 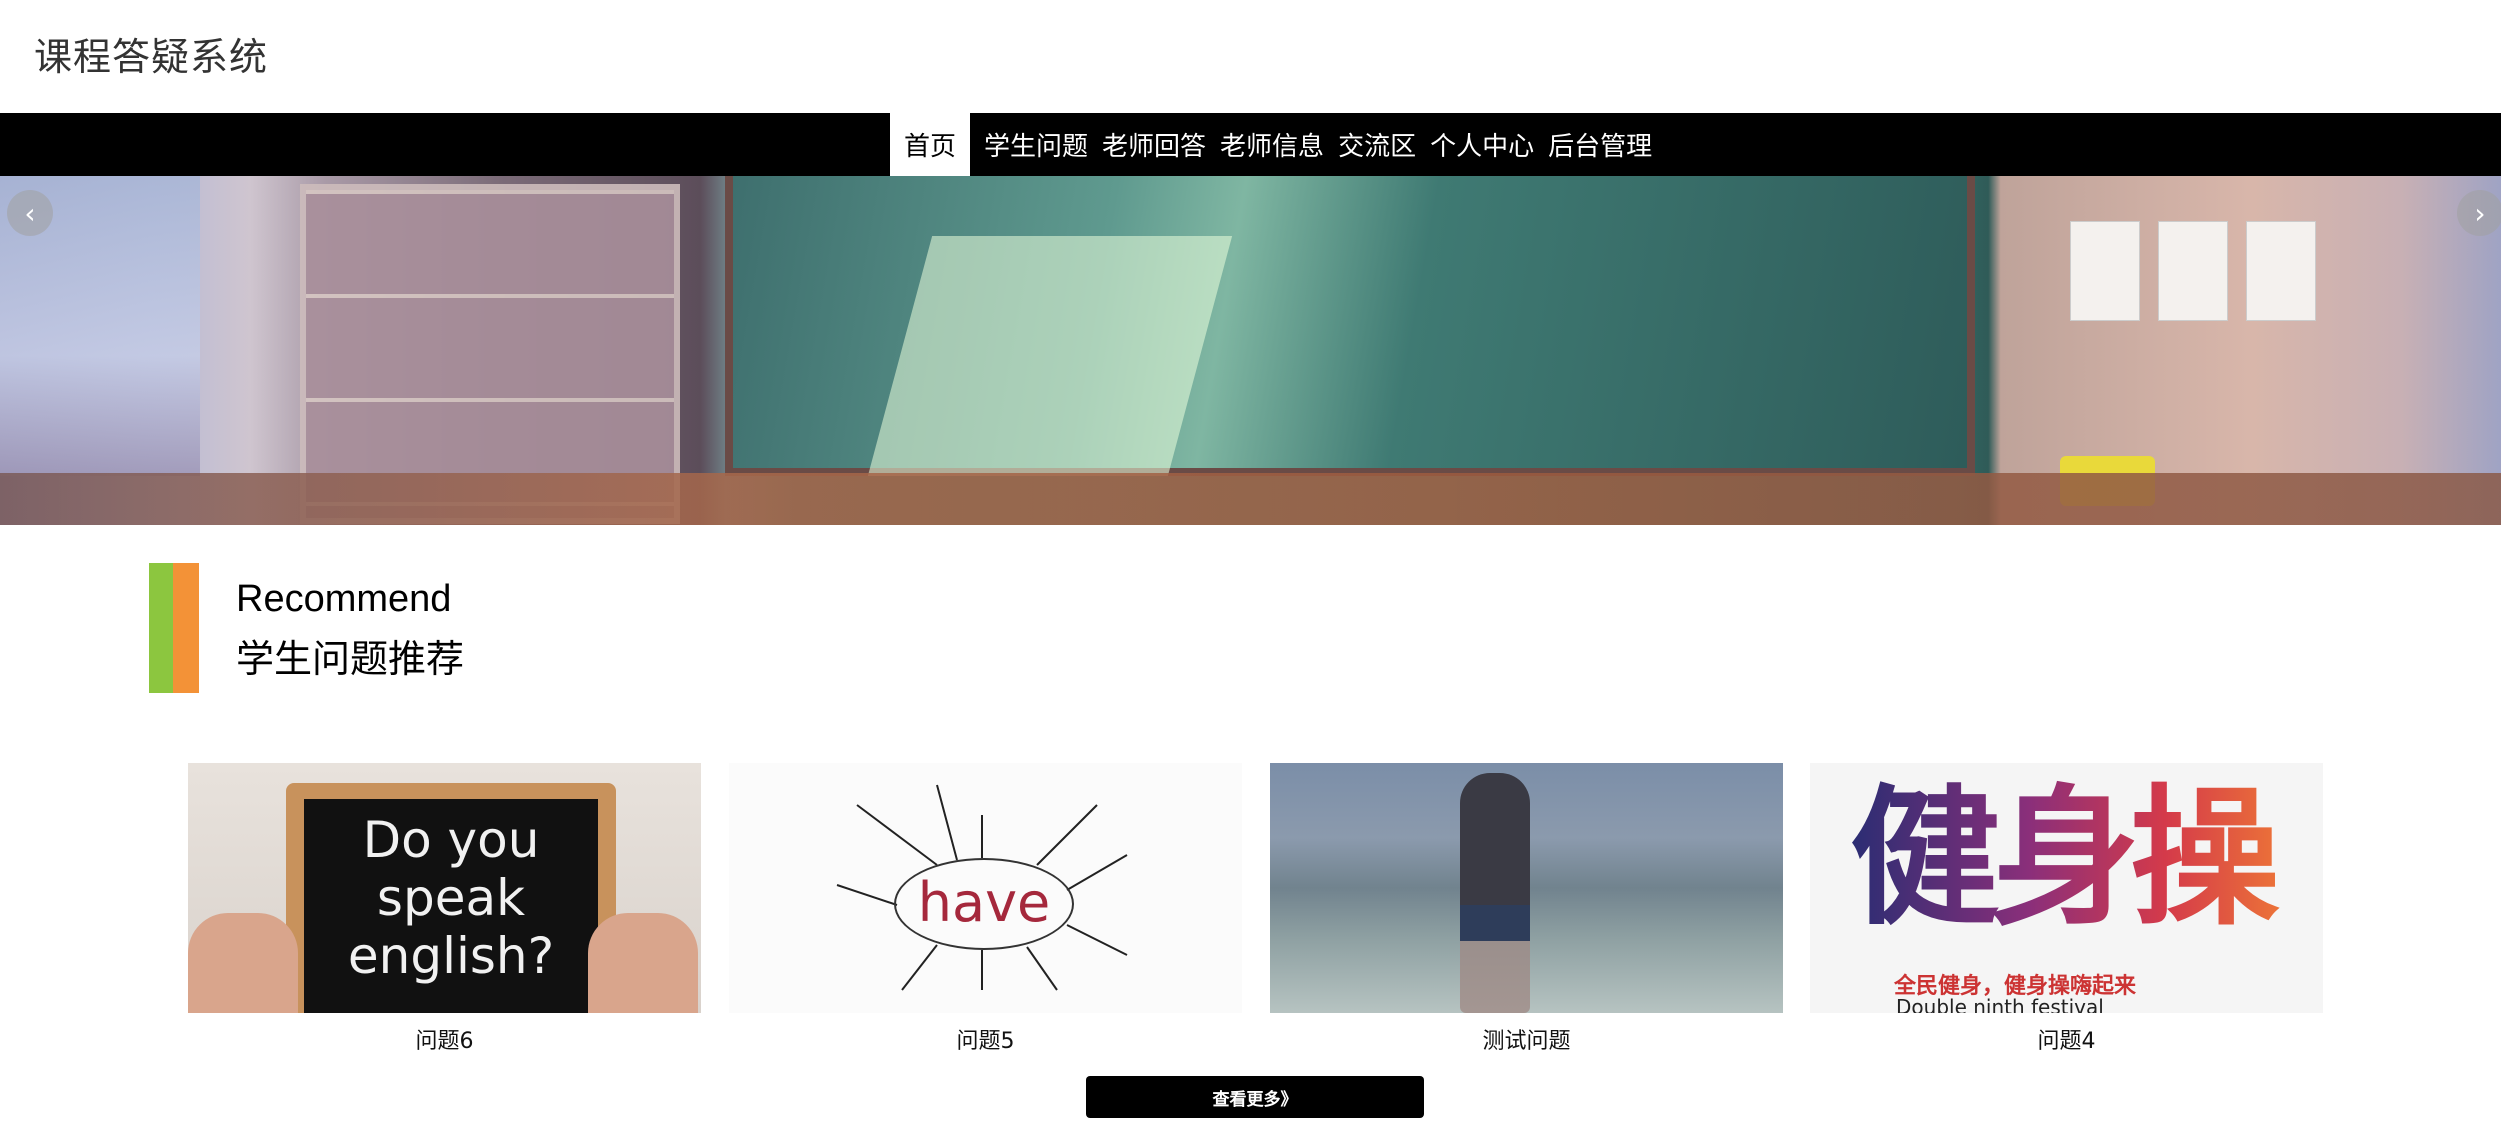 I want to click on recommend-accent-orange, so click(x=186, y=628).